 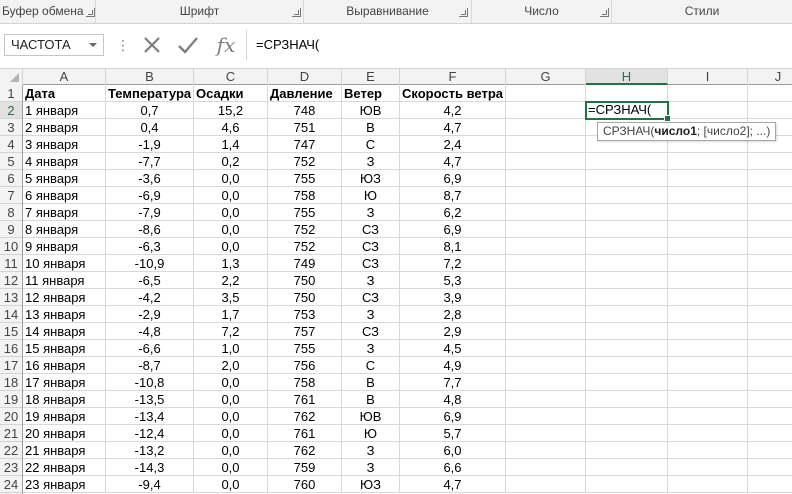 I want to click on row-header-10: 10, so click(x=11, y=246).